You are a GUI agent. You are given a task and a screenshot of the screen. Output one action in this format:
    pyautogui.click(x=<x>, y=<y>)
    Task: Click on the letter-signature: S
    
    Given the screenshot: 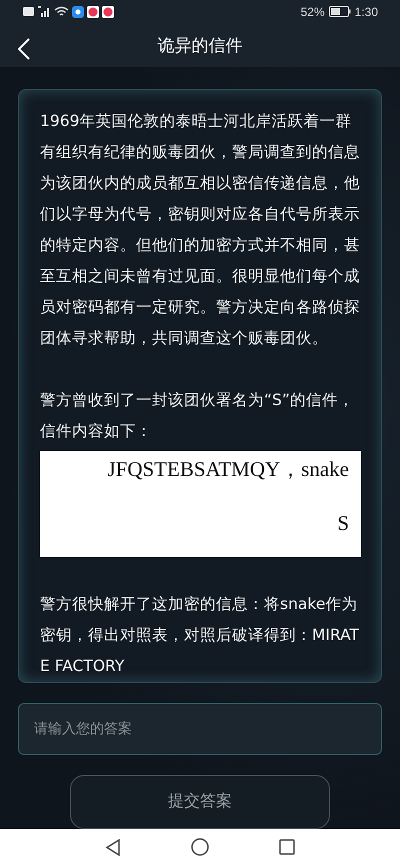 What is the action you would take?
    pyautogui.click(x=343, y=523)
    